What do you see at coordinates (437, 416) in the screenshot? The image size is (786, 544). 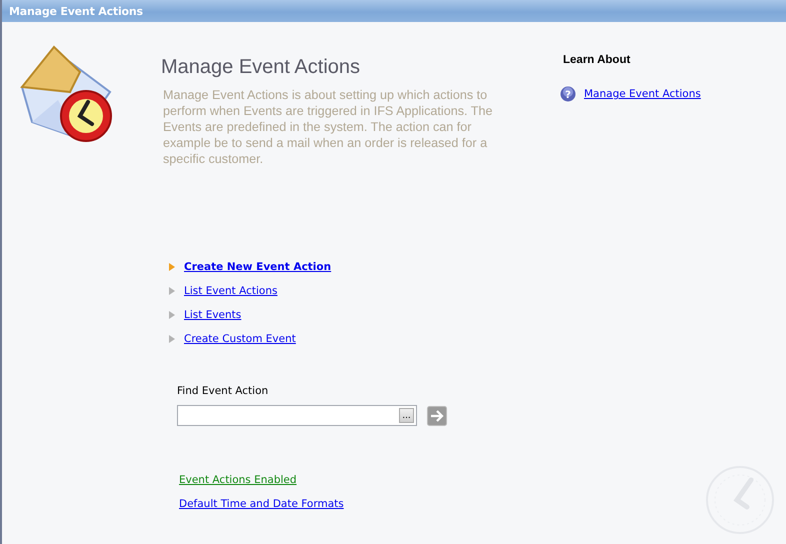 I see `arrow-right-icon` at bounding box center [437, 416].